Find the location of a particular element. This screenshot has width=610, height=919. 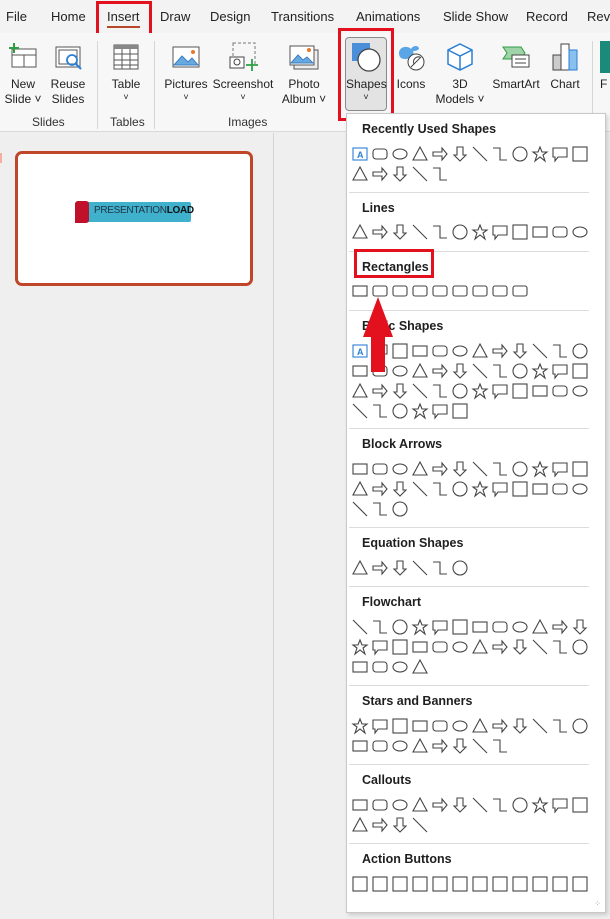

smartart-button: SmartArt is located at coordinates (516, 66).